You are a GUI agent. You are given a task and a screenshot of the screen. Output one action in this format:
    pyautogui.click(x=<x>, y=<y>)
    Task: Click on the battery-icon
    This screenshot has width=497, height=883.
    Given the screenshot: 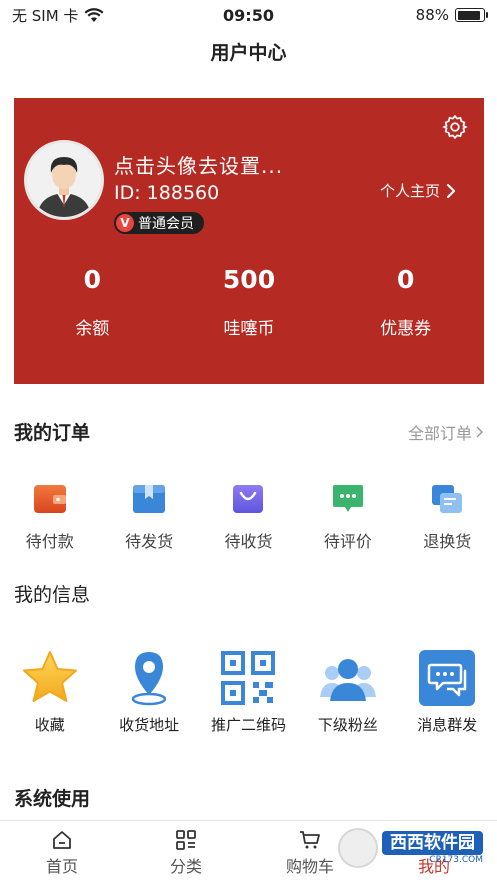 What is the action you would take?
    pyautogui.click(x=471, y=15)
    